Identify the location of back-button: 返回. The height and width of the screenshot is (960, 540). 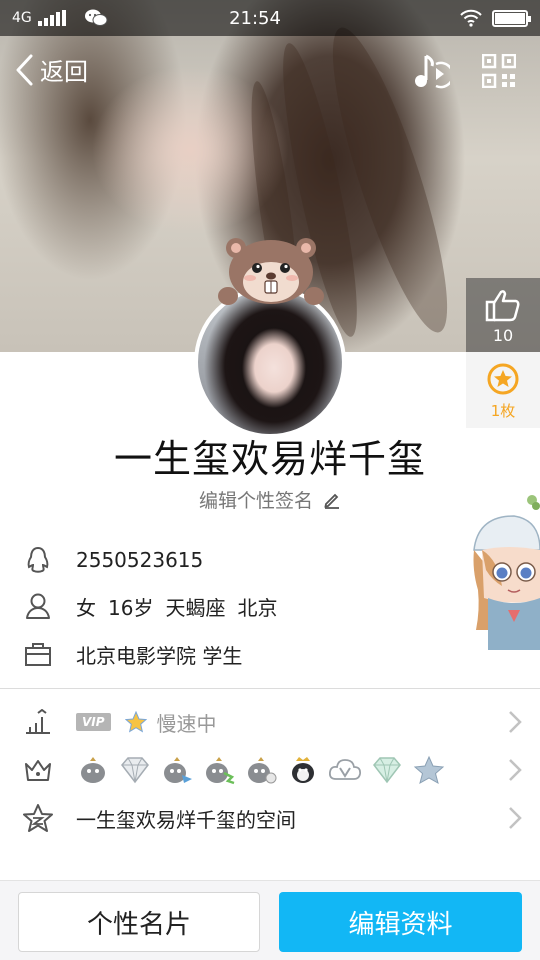
(51, 69).